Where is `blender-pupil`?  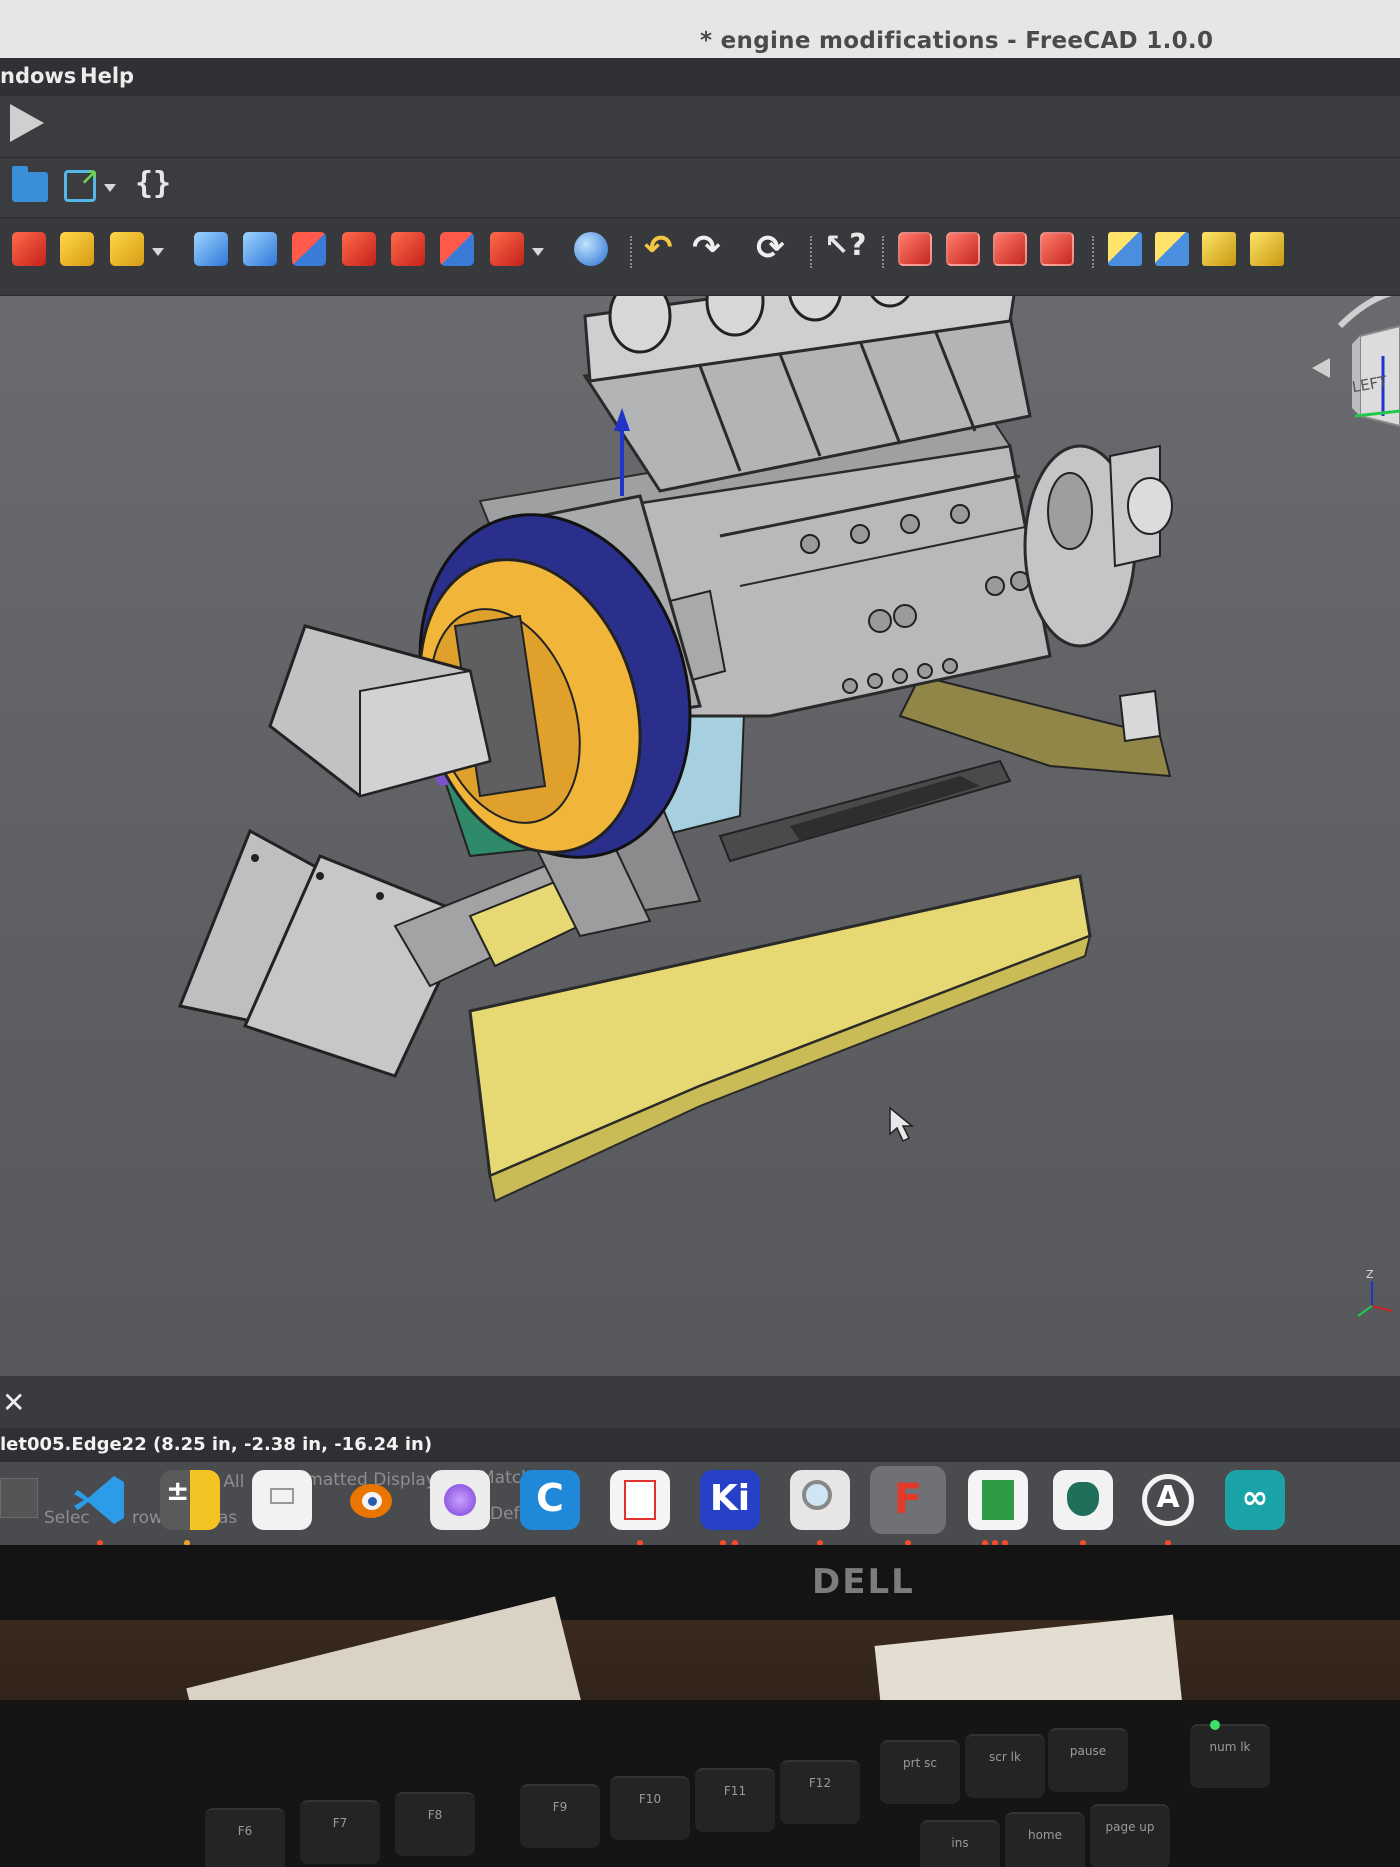
blender-pupil is located at coordinates (372, 1501).